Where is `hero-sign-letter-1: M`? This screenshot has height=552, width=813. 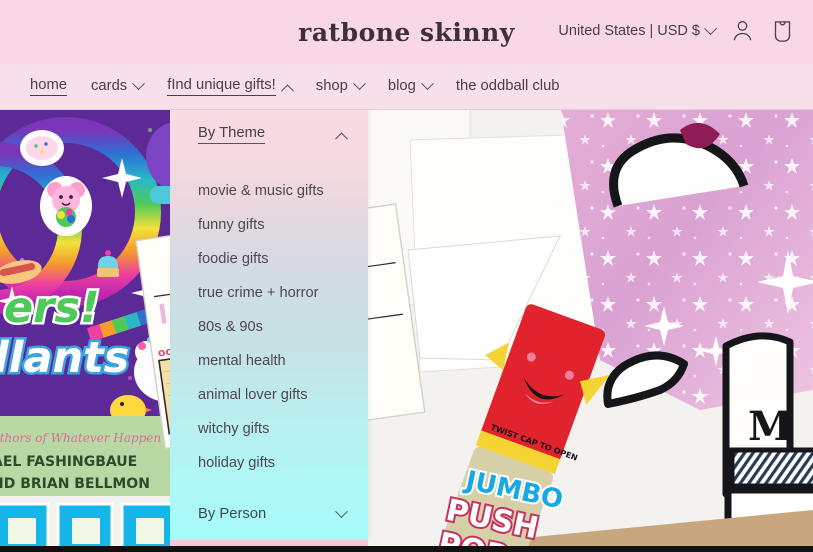
hero-sign-letter-1: M is located at coordinates (770, 426).